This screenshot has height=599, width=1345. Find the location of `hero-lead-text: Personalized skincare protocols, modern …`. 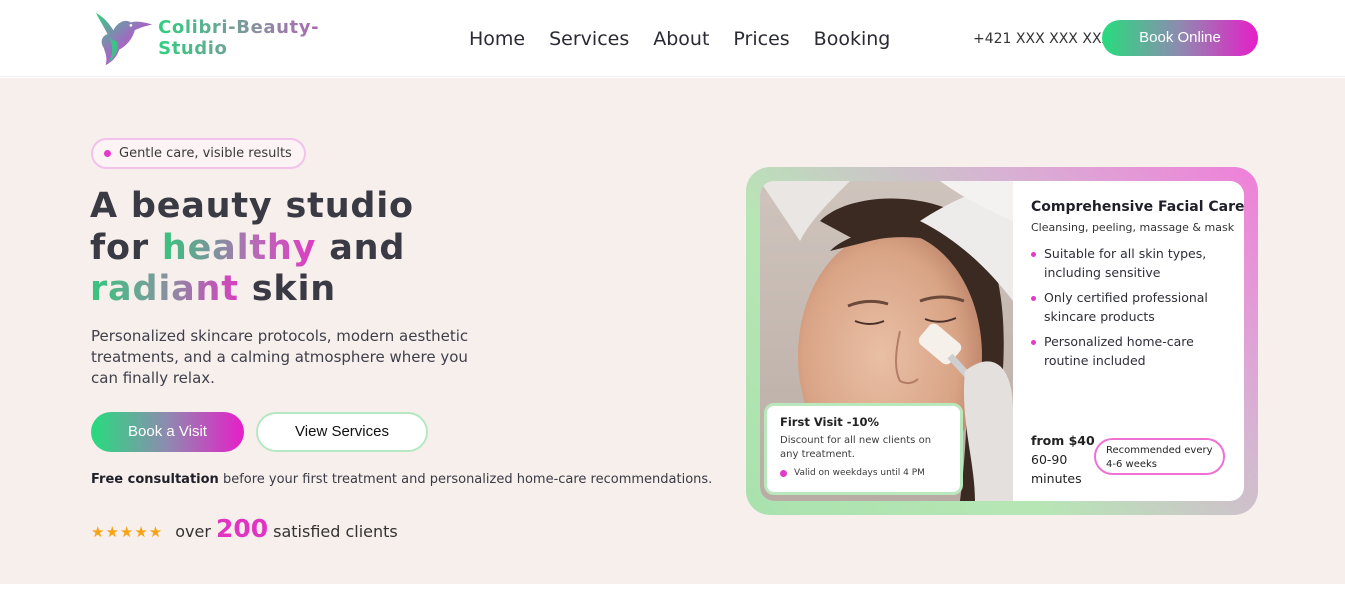

hero-lead-text: Personalized skincare protocols, modern … is located at coordinates (280, 357).